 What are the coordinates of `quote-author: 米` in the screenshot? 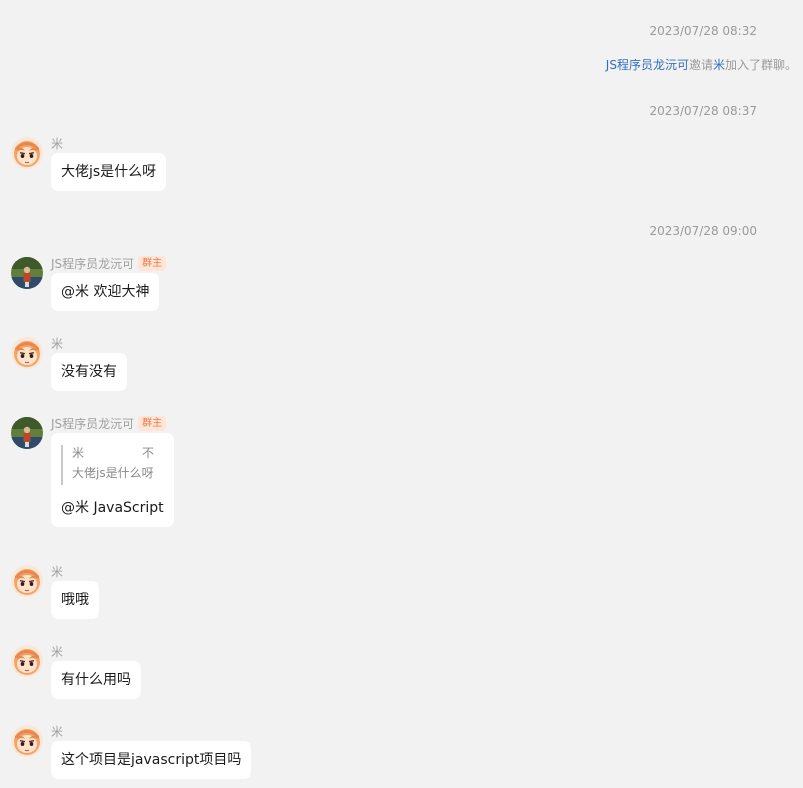 It's located at (78, 453).